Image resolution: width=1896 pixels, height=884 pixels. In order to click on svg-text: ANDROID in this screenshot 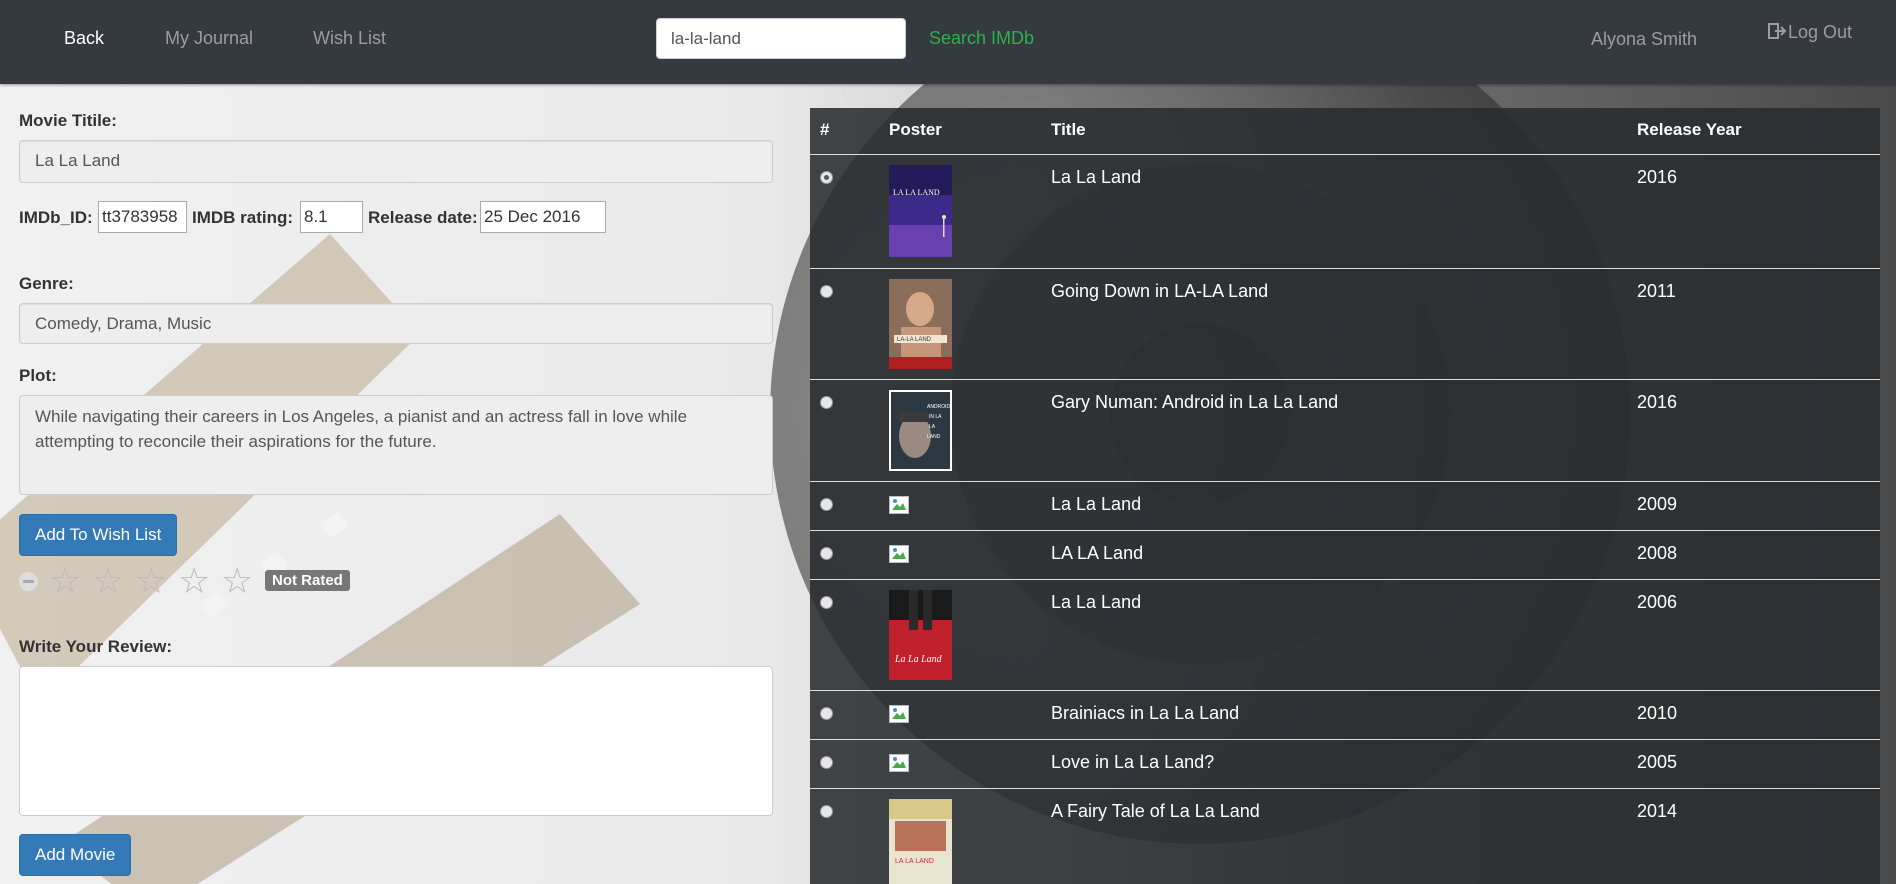, I will do `click(938, 407)`.